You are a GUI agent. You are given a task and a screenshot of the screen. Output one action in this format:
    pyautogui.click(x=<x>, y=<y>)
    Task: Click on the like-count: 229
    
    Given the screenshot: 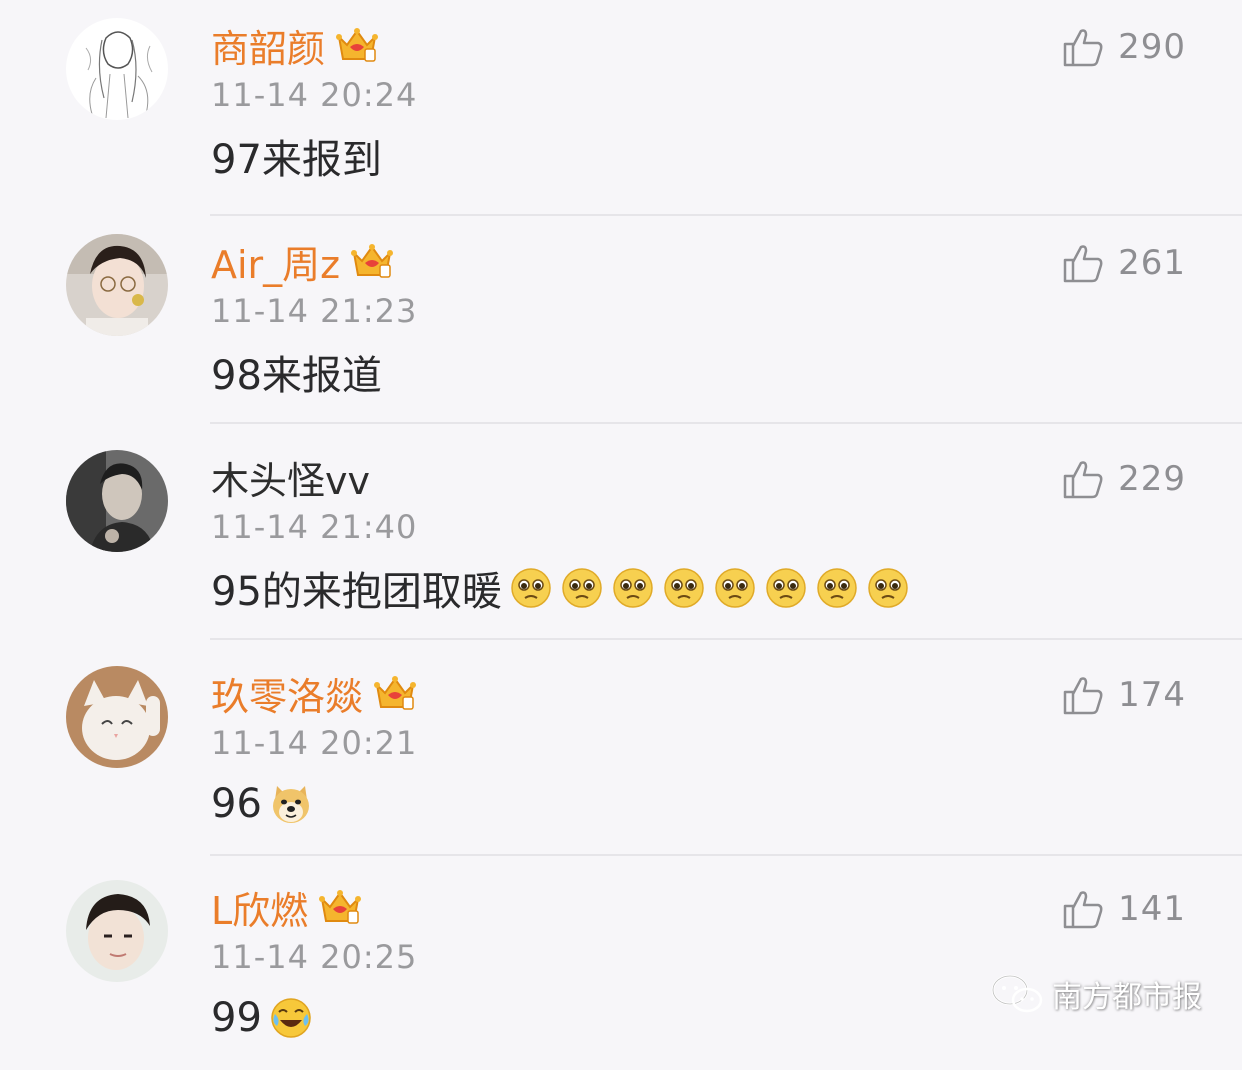 What is the action you would take?
    pyautogui.click(x=1152, y=479)
    